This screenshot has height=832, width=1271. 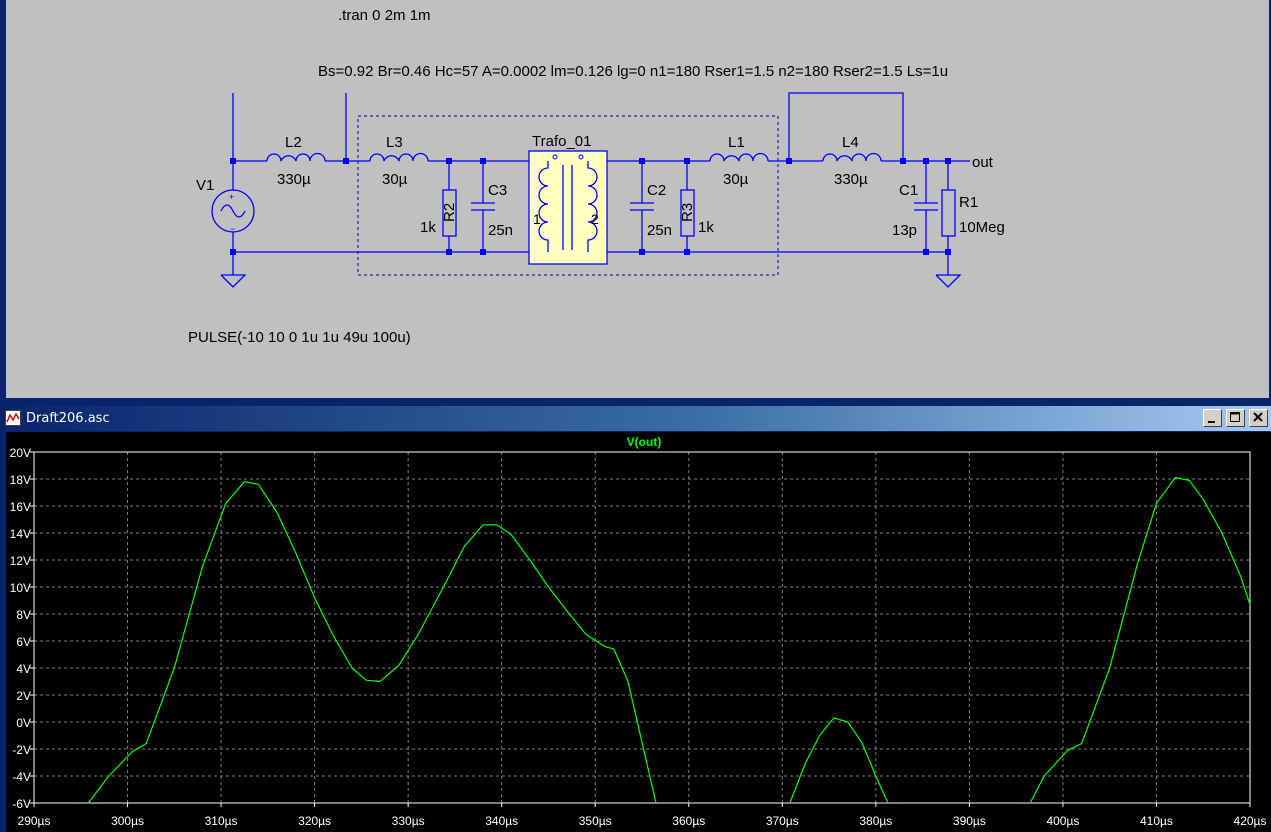 I want to click on r3-name: R3, so click(x=687, y=212).